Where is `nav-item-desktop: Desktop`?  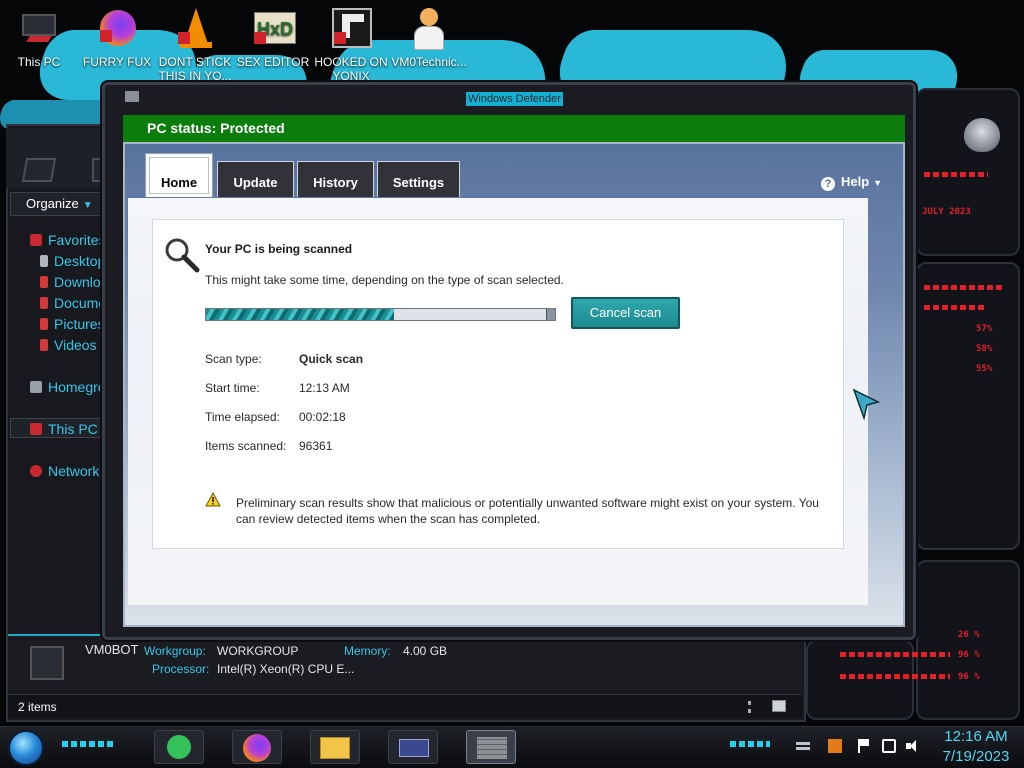 nav-item-desktop: Desktop is located at coordinates (72, 261).